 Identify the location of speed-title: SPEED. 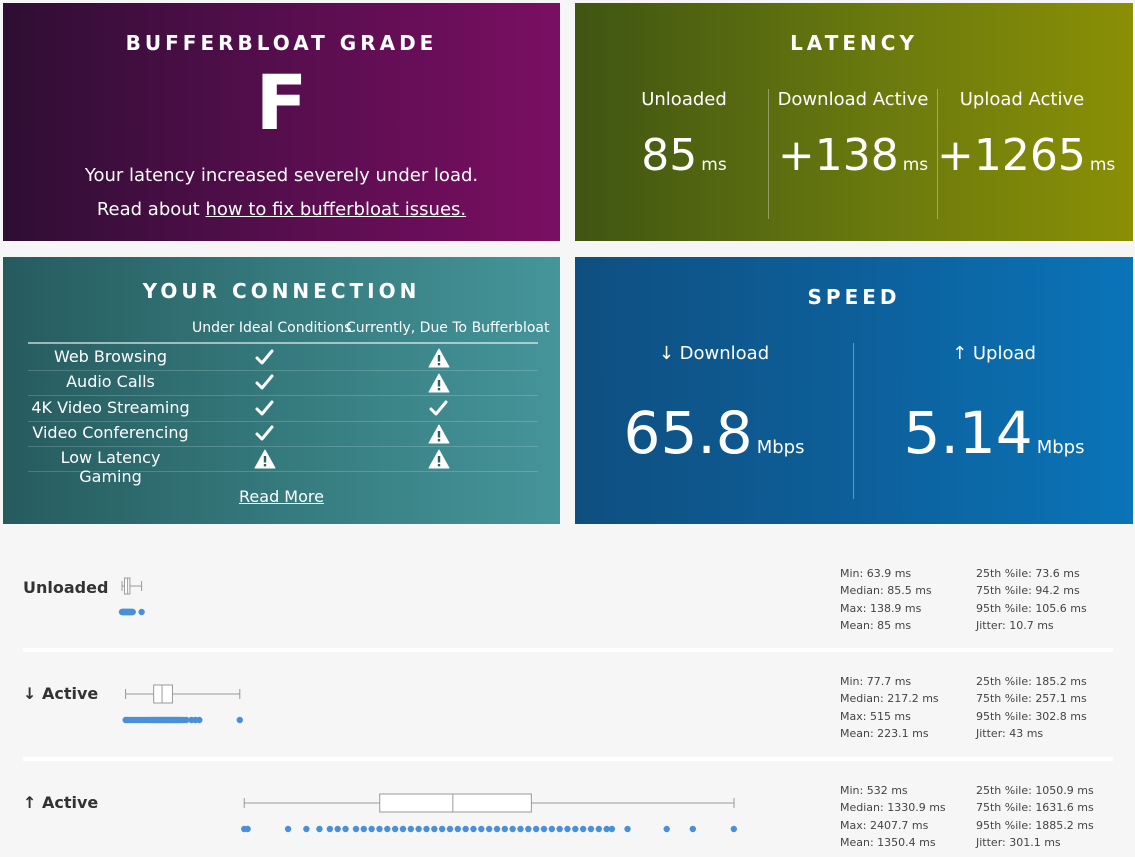
(854, 297).